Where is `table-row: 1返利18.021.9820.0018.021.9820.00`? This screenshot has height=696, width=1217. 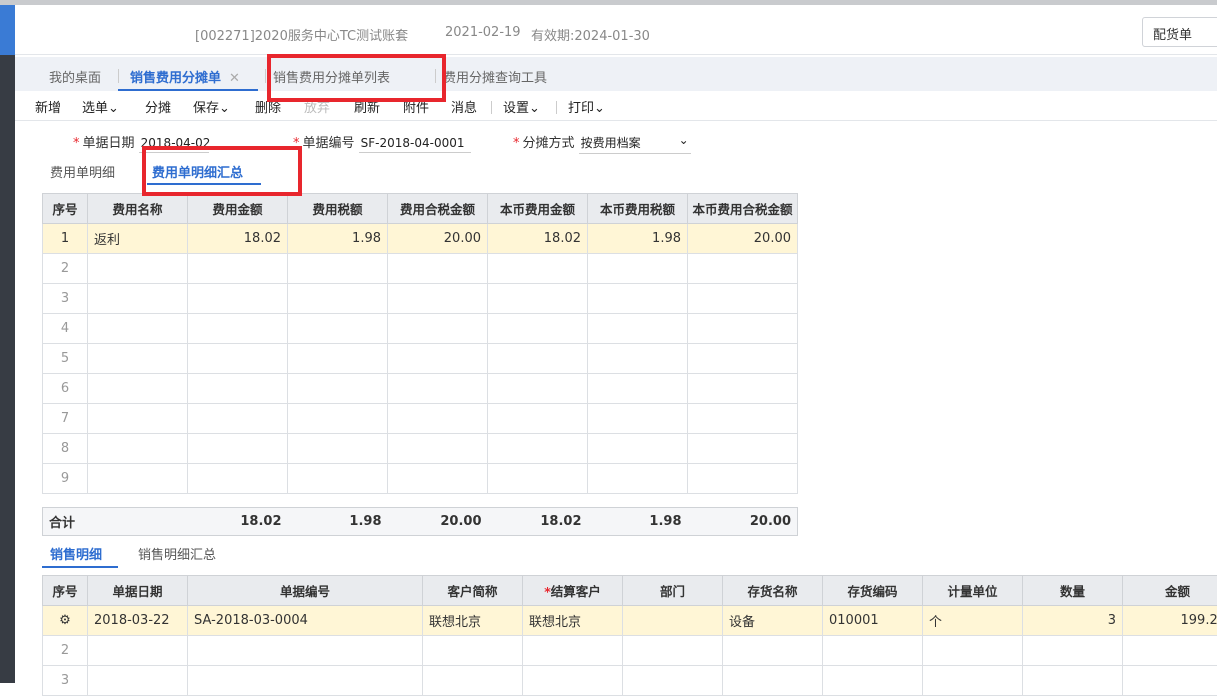 table-row: 1返利18.021.9820.0018.021.9820.00 is located at coordinates (420, 239).